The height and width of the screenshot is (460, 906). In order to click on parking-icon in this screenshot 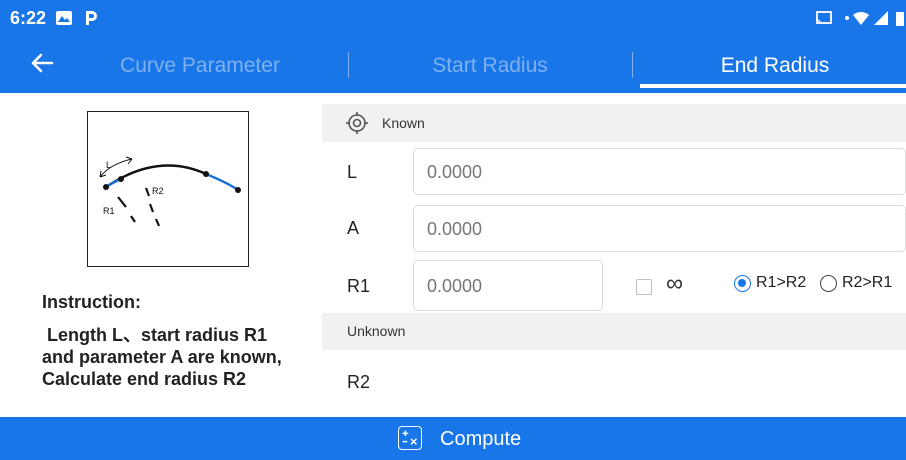, I will do `click(91, 18)`.